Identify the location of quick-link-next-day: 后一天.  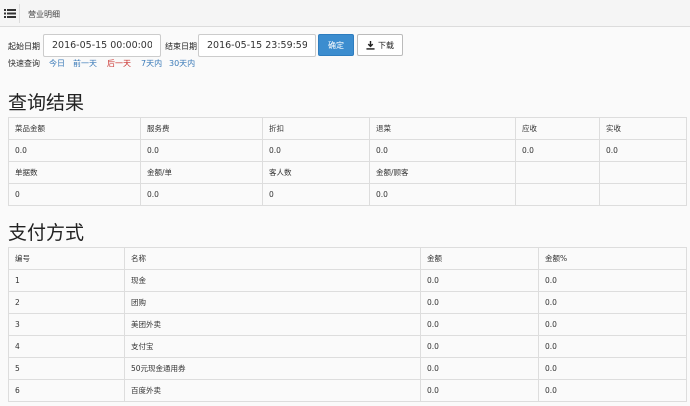
(119, 63).